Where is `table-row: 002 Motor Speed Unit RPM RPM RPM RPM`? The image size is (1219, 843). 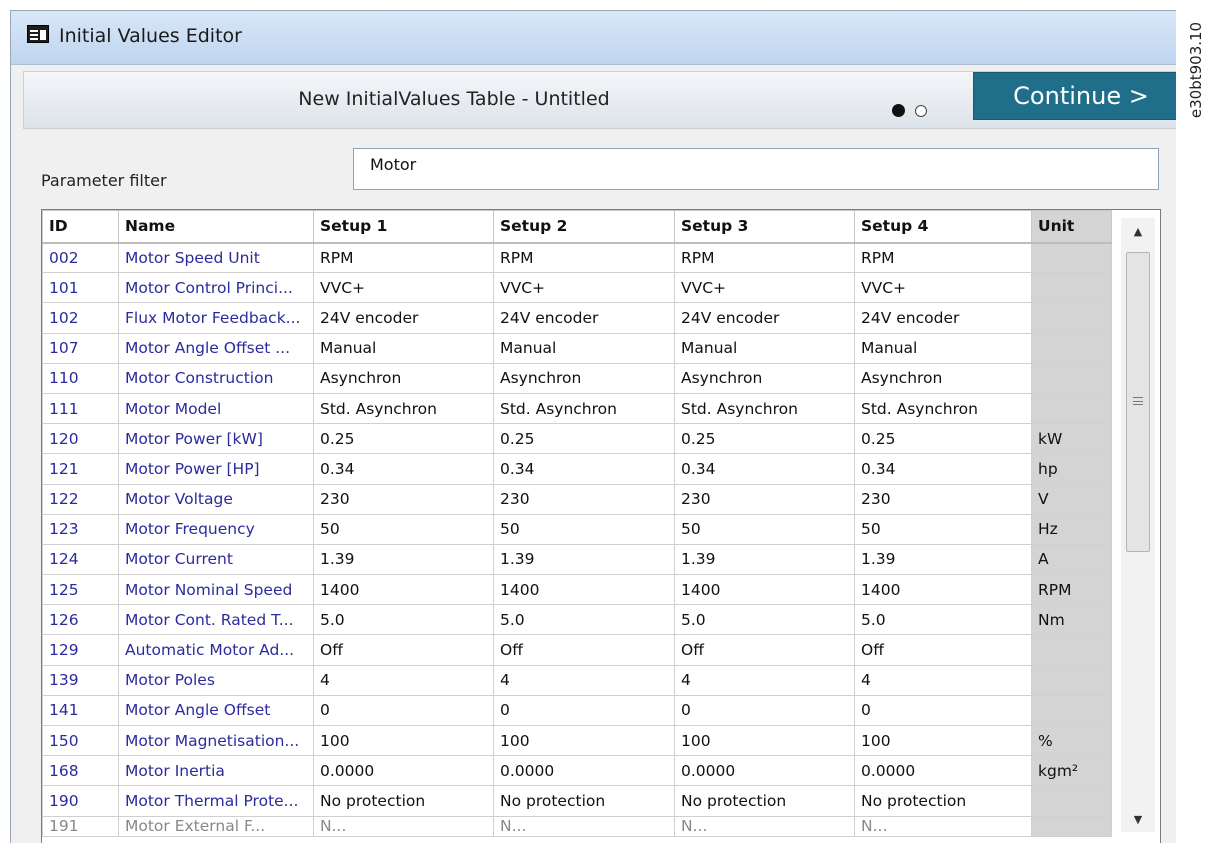 table-row: 002 Motor Speed Unit RPM RPM RPM RPM is located at coordinates (577, 257).